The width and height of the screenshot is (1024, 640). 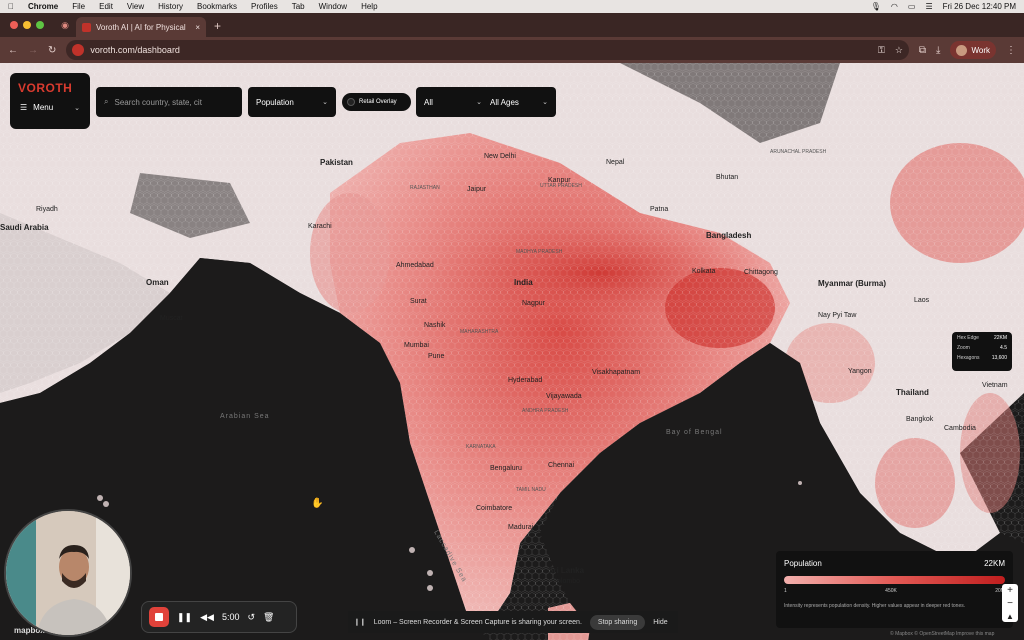 I want to click on app-menu-chrome: Chrome, so click(x=43, y=6).